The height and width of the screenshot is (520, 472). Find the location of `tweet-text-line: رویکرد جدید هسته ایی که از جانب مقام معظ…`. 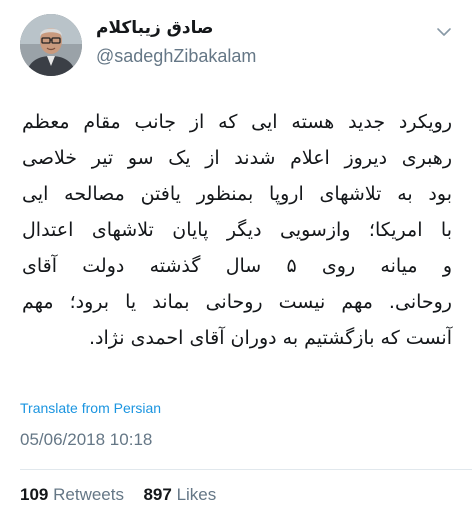

tweet-text-line: رویکرد جدید هسته ایی که از جانب مقام معظ… is located at coordinates (237, 122).